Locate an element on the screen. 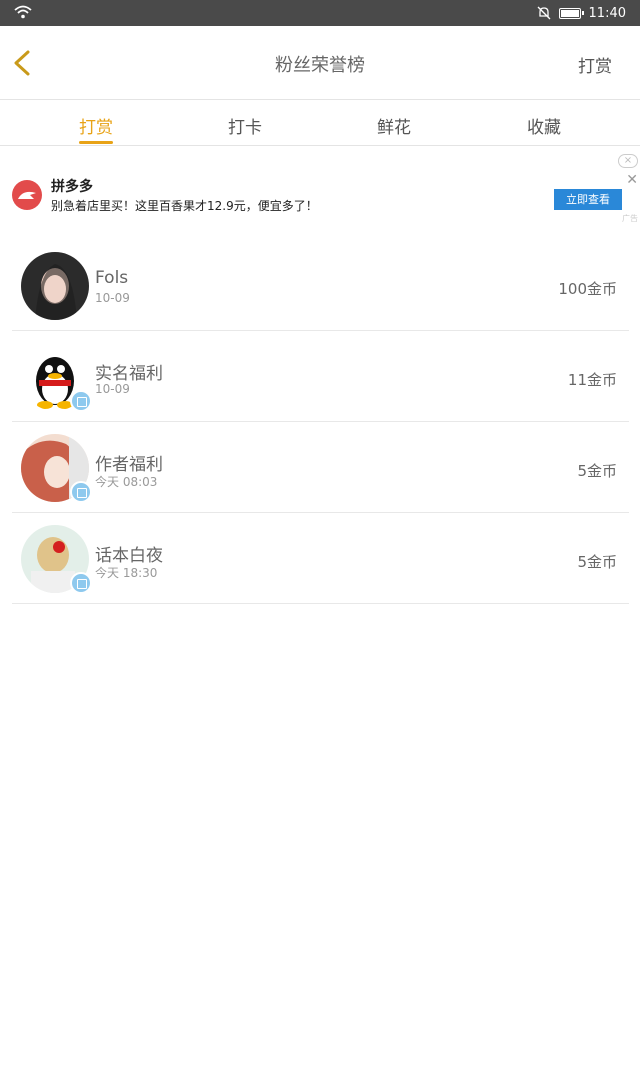 The width and height of the screenshot is (640, 1067). page-title: 粉丝荣誉榜 is located at coordinates (320, 65).